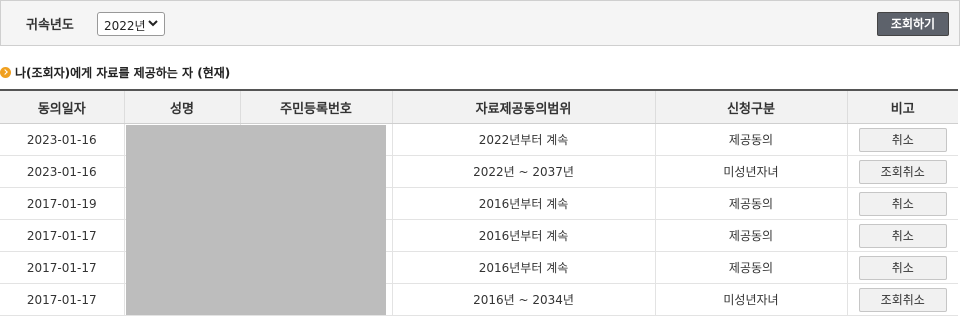 The image size is (960, 316). What do you see at coordinates (523, 299) in the screenshot?
I see `cell-scope: 2016년 ~ 2034년` at bounding box center [523, 299].